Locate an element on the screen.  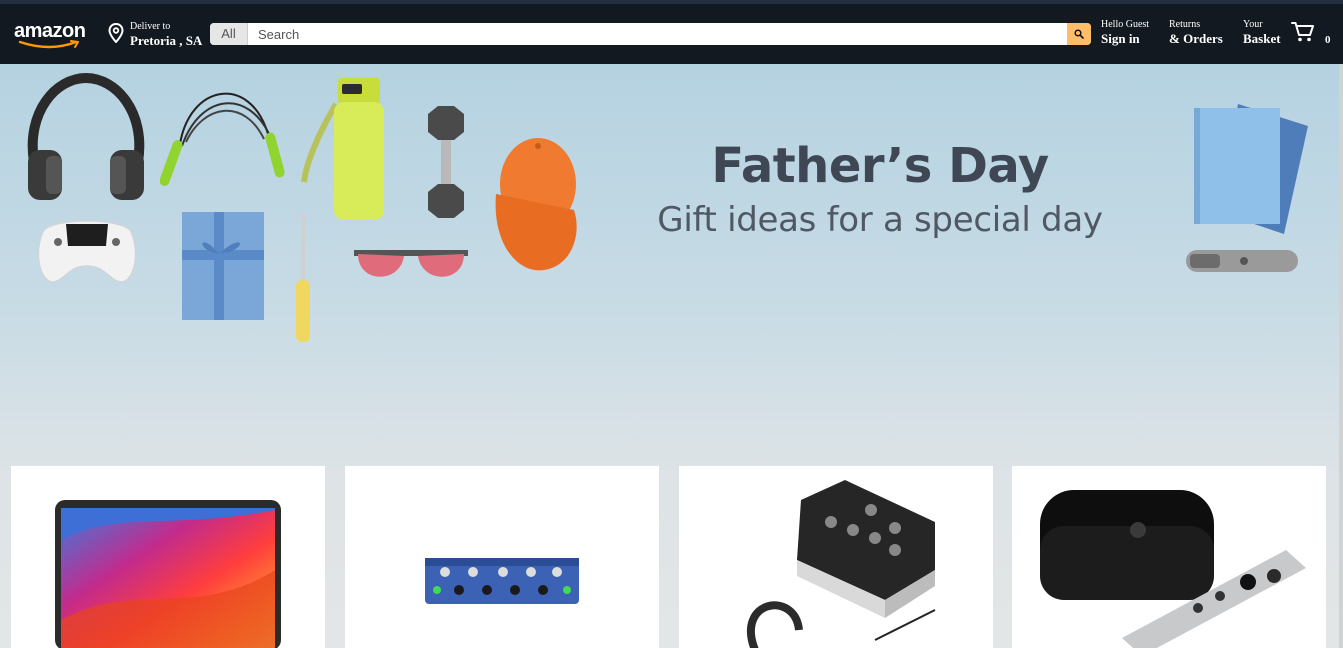
headphone-amplifier-image is located at coordinates (502, 581).